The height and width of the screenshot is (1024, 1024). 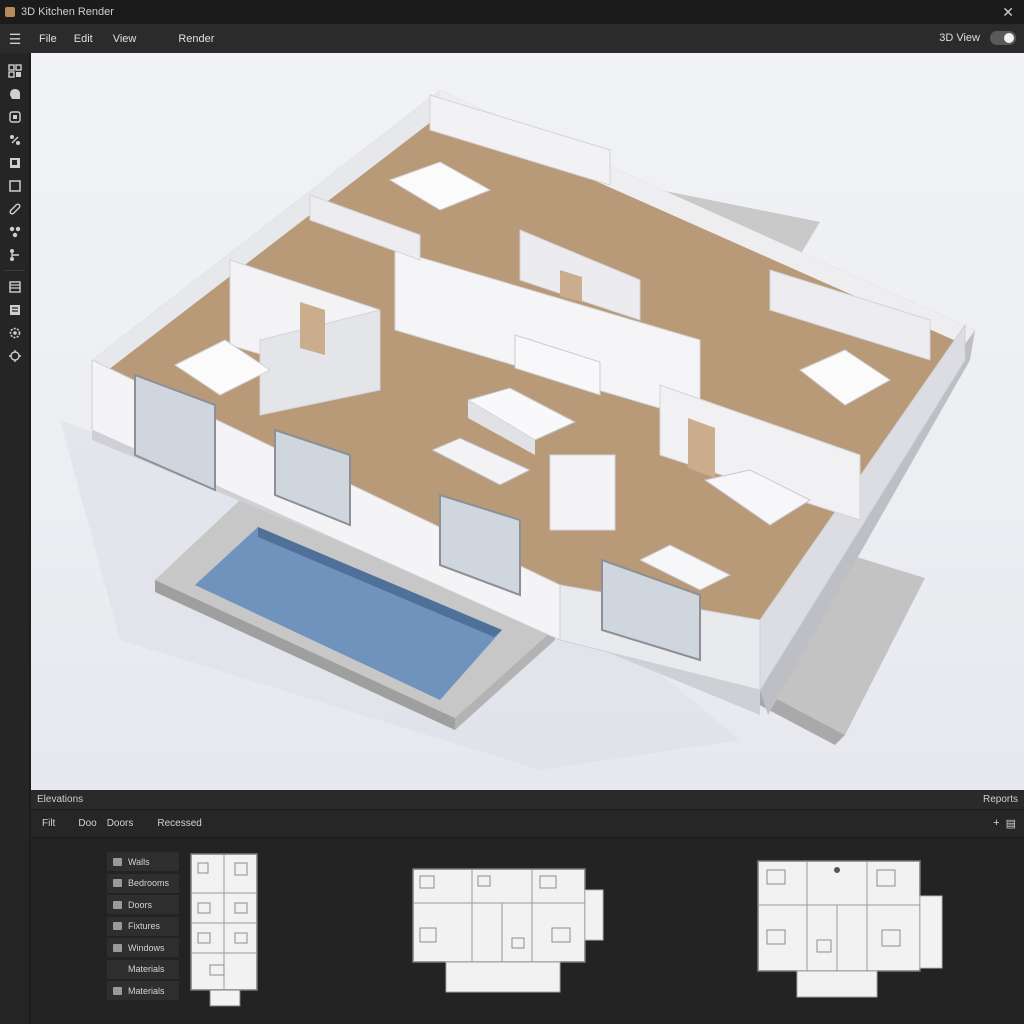 What do you see at coordinates (15, 116) in the screenshot?
I see `object-tool-icon` at bounding box center [15, 116].